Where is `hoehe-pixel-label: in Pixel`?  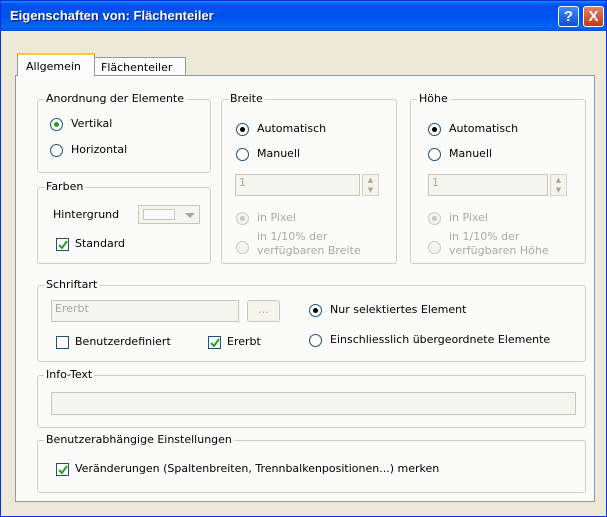 hoehe-pixel-label: in Pixel is located at coordinates (468, 217).